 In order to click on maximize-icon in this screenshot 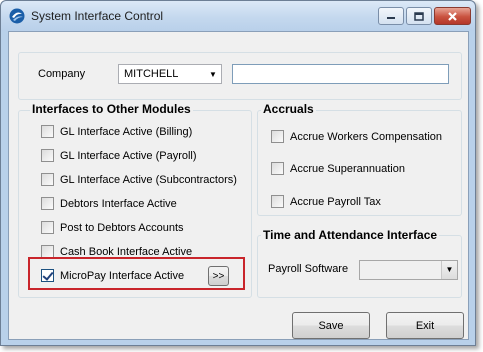, I will do `click(419, 16)`.